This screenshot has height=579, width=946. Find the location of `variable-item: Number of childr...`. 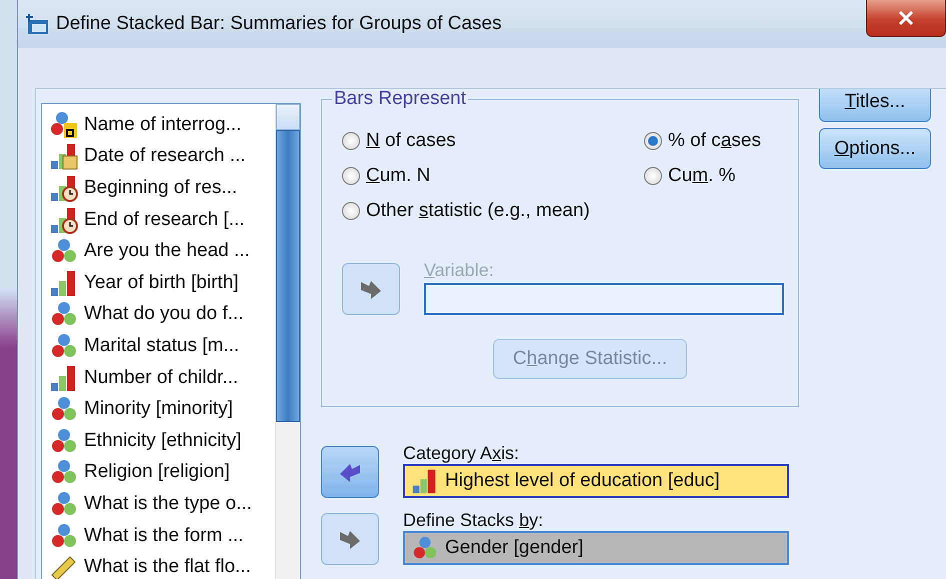

variable-item: Number of childr... is located at coordinates (158, 378).